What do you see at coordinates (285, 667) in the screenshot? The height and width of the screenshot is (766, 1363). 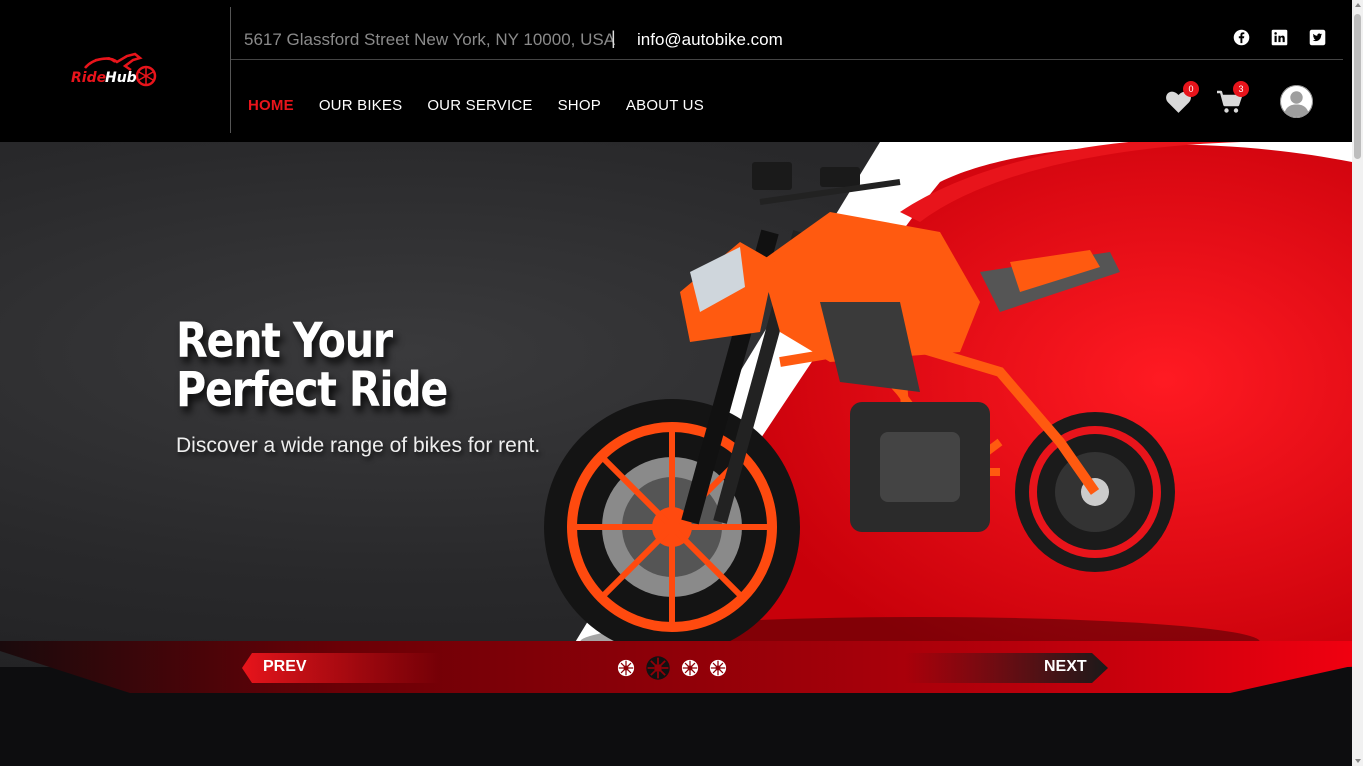 I see `prev-label: PREV` at bounding box center [285, 667].